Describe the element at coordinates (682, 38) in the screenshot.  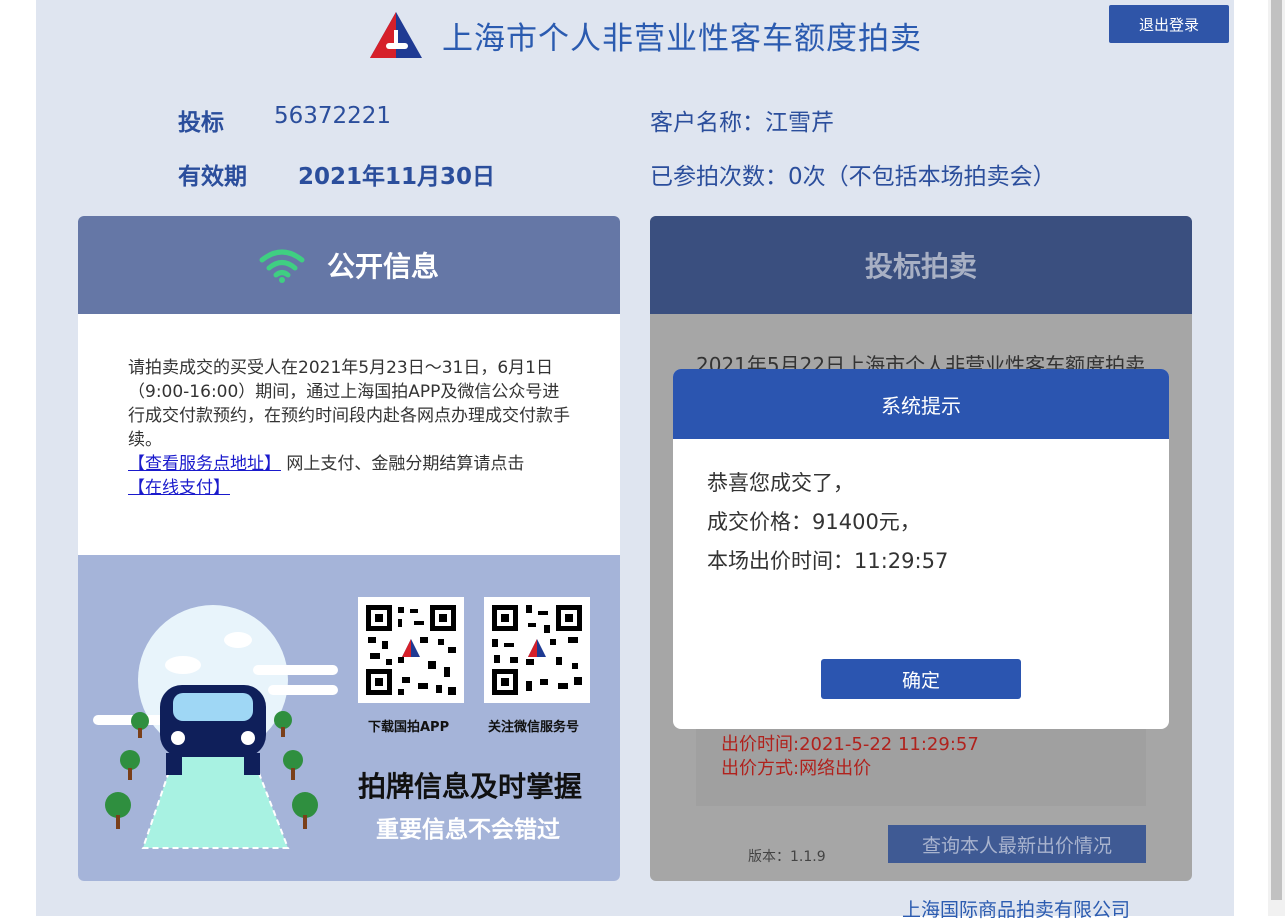
I see `page-title: 上海市个人非营业性客车额度拍卖` at that location.